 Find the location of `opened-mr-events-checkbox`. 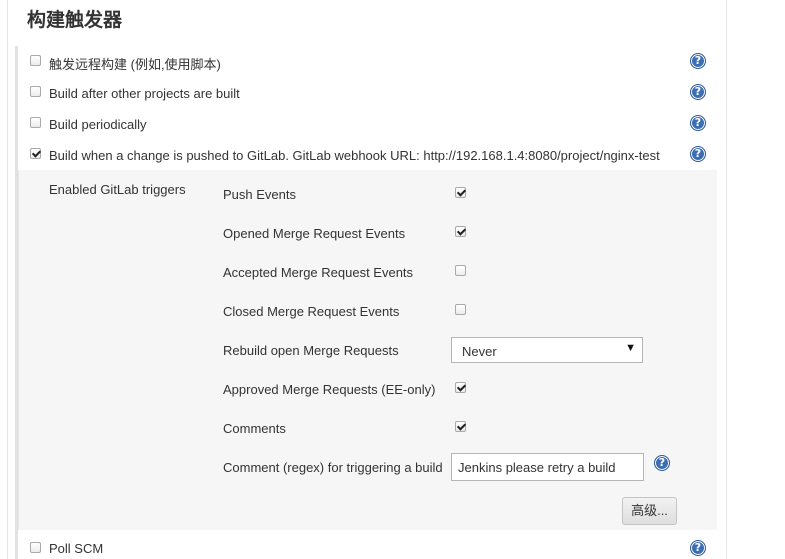

opened-mr-events-checkbox is located at coordinates (460, 231).